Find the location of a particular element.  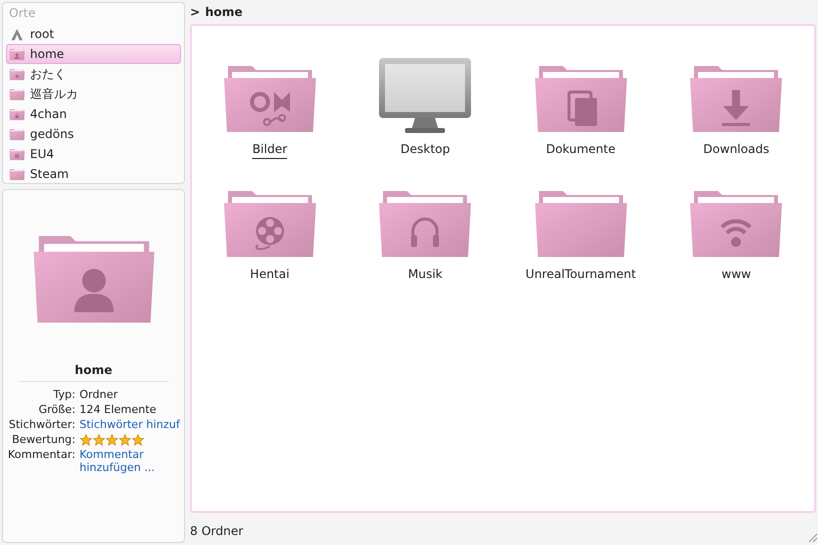

place-item: root is located at coordinates (93, 34).